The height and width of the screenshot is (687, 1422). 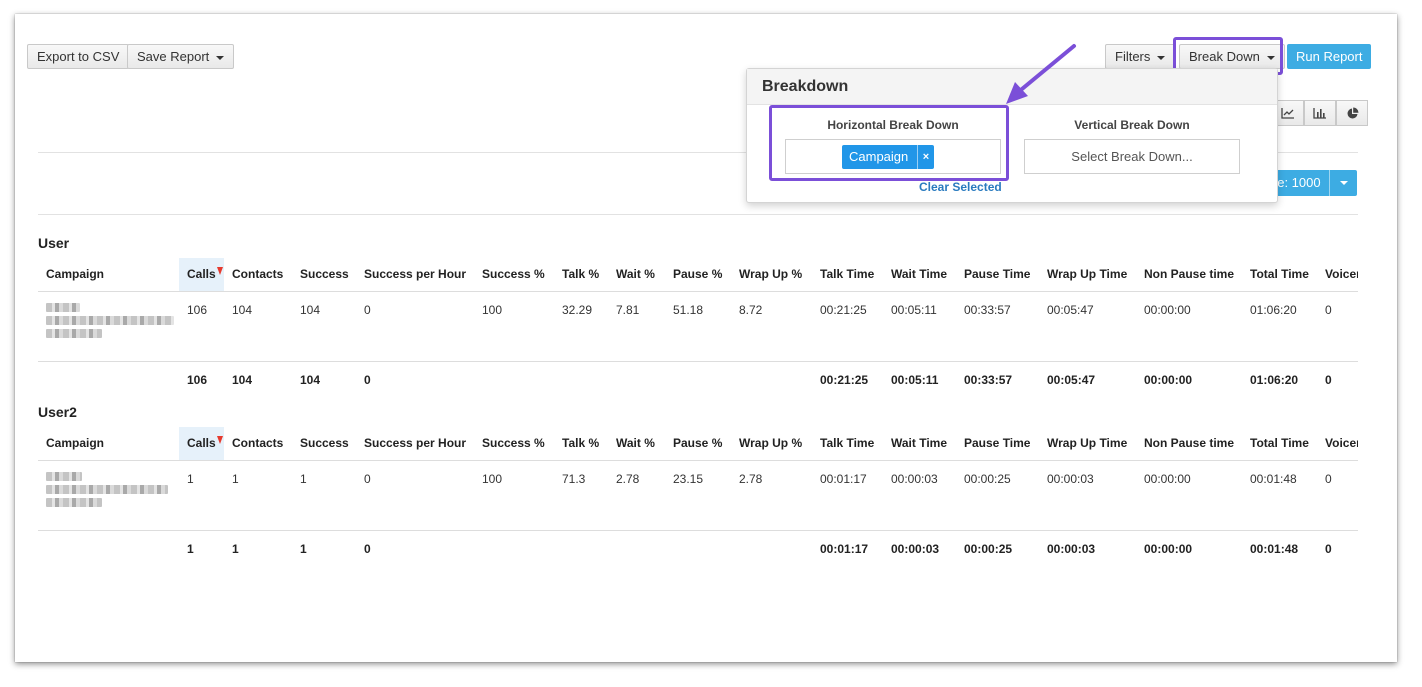 What do you see at coordinates (181, 56) in the screenshot?
I see `save-report-button: Save Report` at bounding box center [181, 56].